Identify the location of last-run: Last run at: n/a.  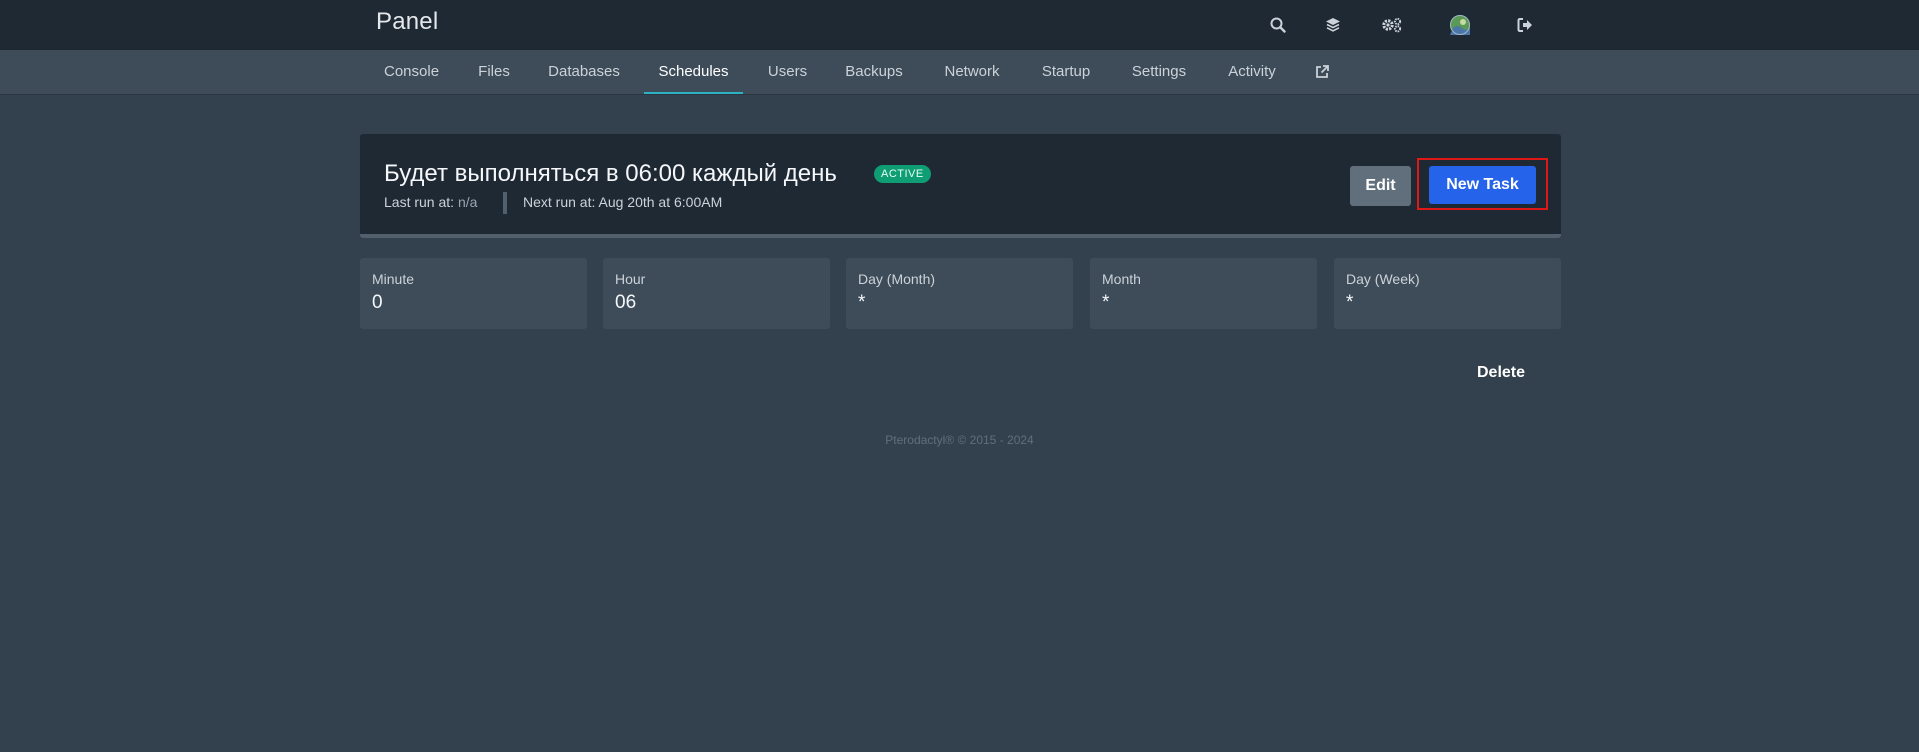
(430, 202).